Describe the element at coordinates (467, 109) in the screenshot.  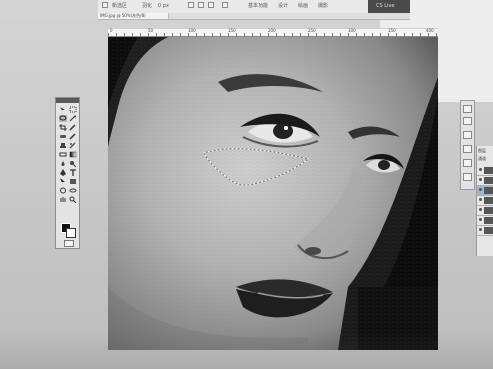
I see `history-panel-icon` at that location.